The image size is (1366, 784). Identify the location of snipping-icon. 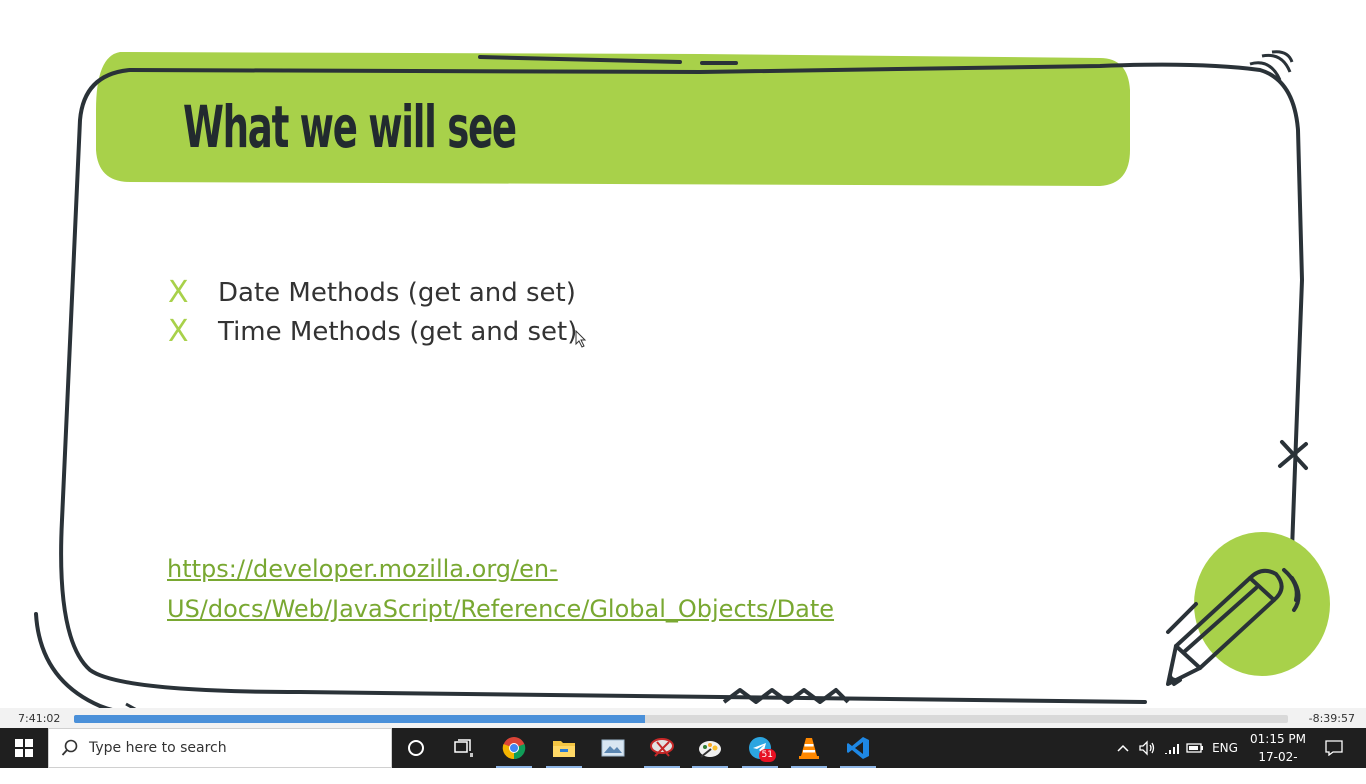
(662, 747).